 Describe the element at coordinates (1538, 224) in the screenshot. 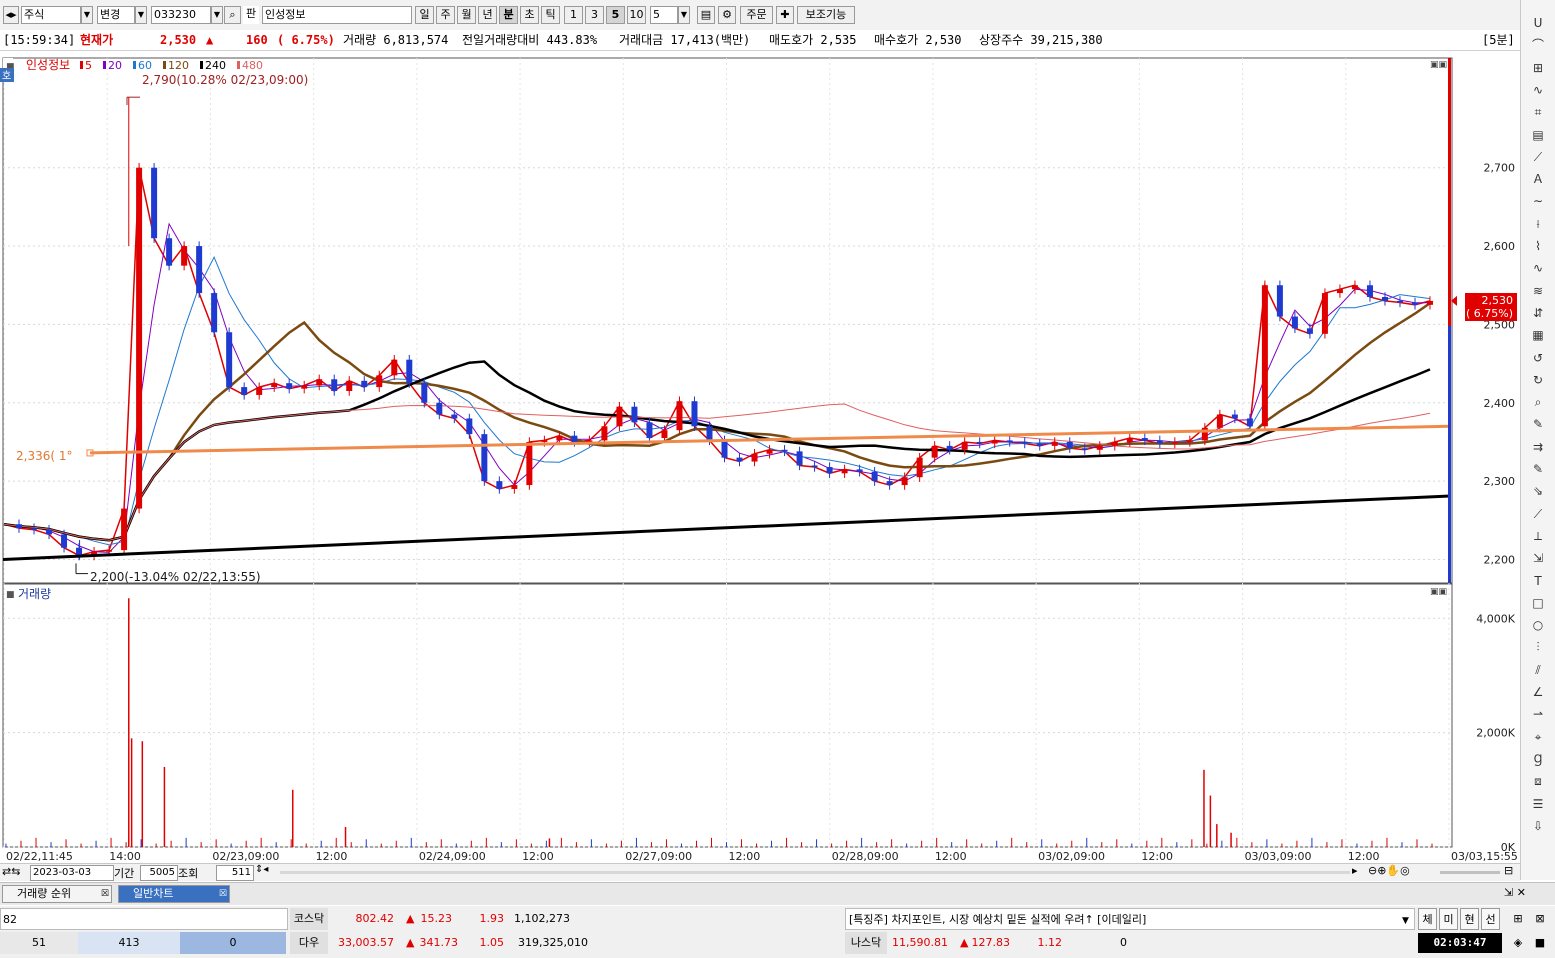

I see `chart-tool-icon: ⟊` at that location.